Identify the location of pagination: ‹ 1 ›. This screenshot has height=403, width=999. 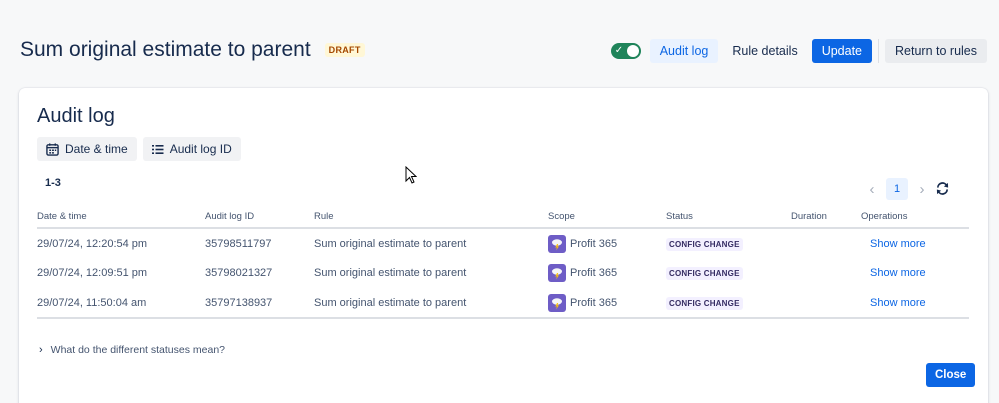
(897, 189).